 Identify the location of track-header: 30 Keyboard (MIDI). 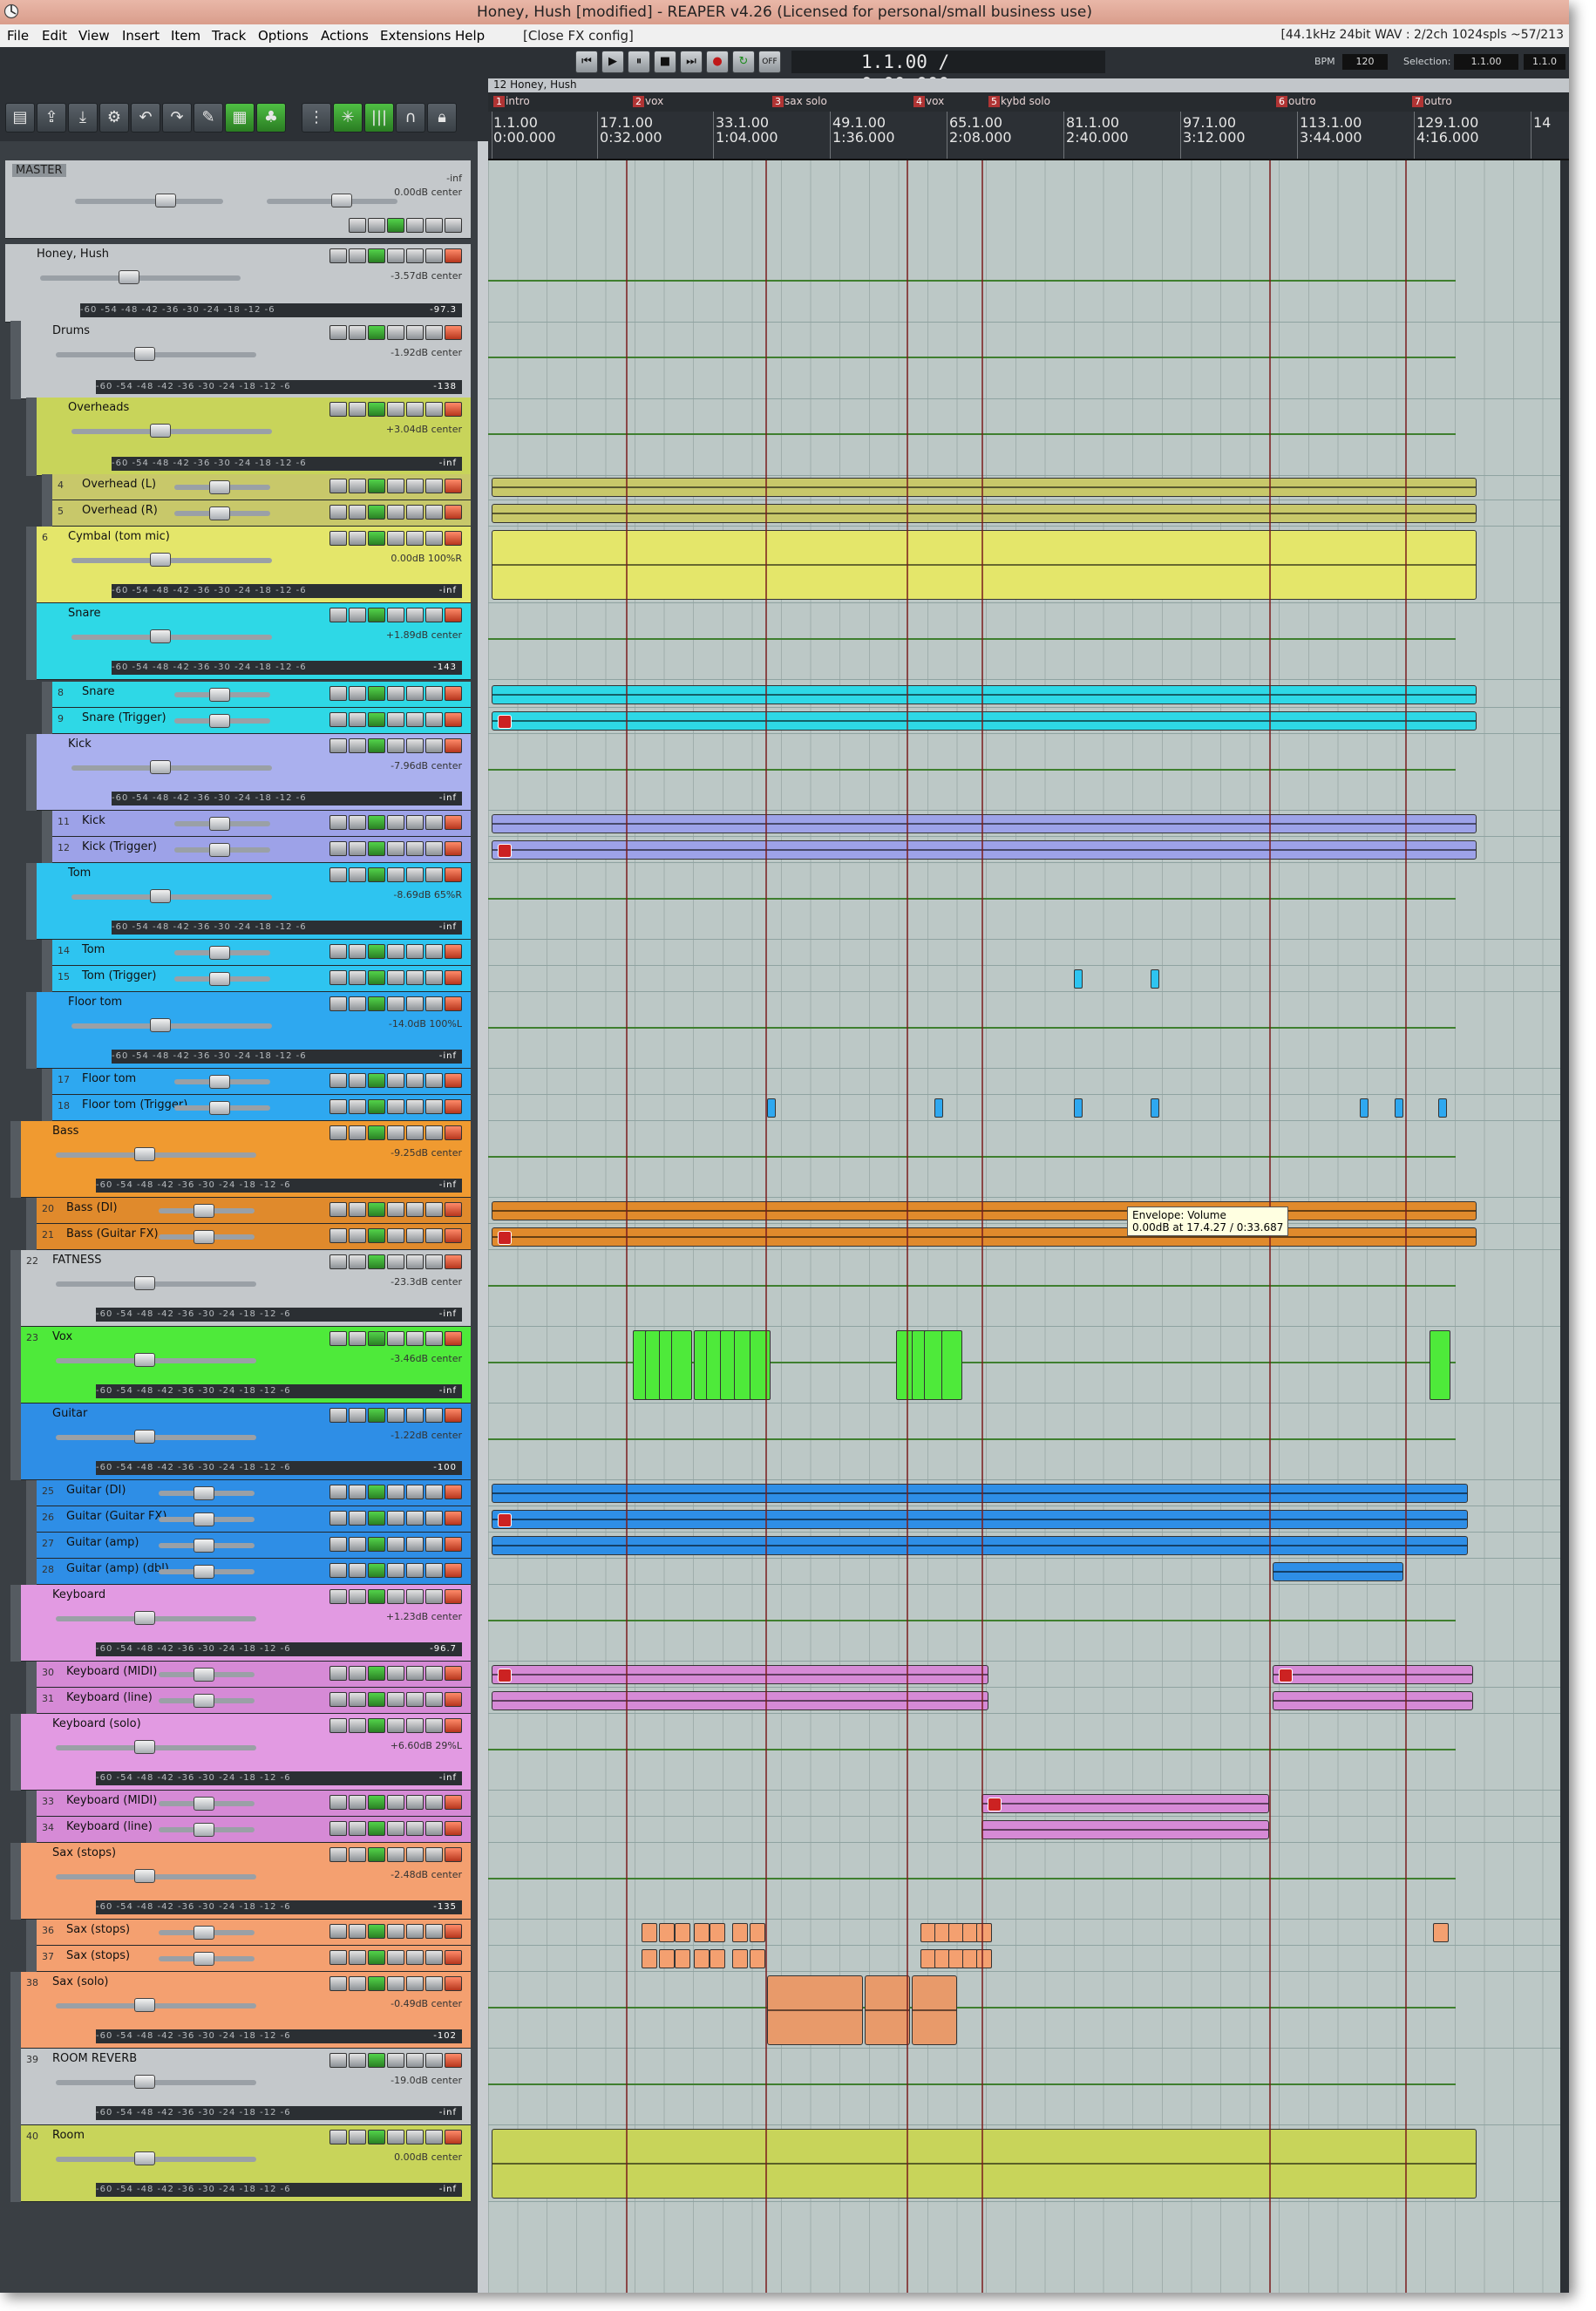
(254, 1675).